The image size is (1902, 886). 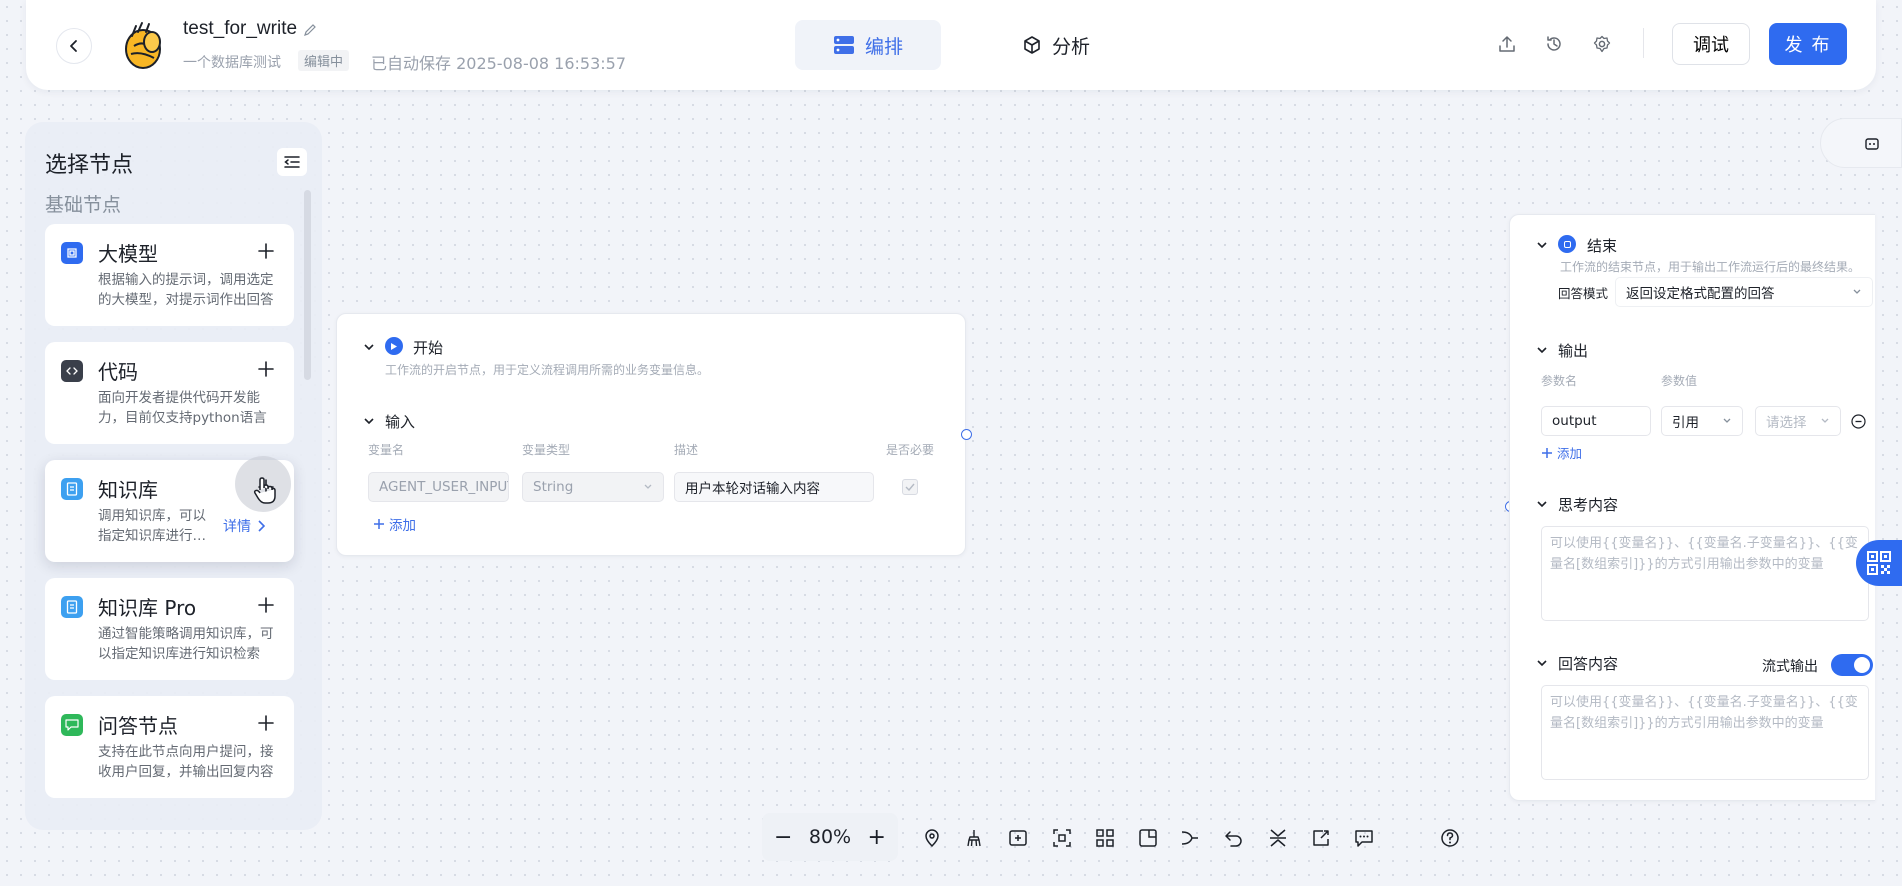 I want to click on history-icon, so click(x=1554, y=44).